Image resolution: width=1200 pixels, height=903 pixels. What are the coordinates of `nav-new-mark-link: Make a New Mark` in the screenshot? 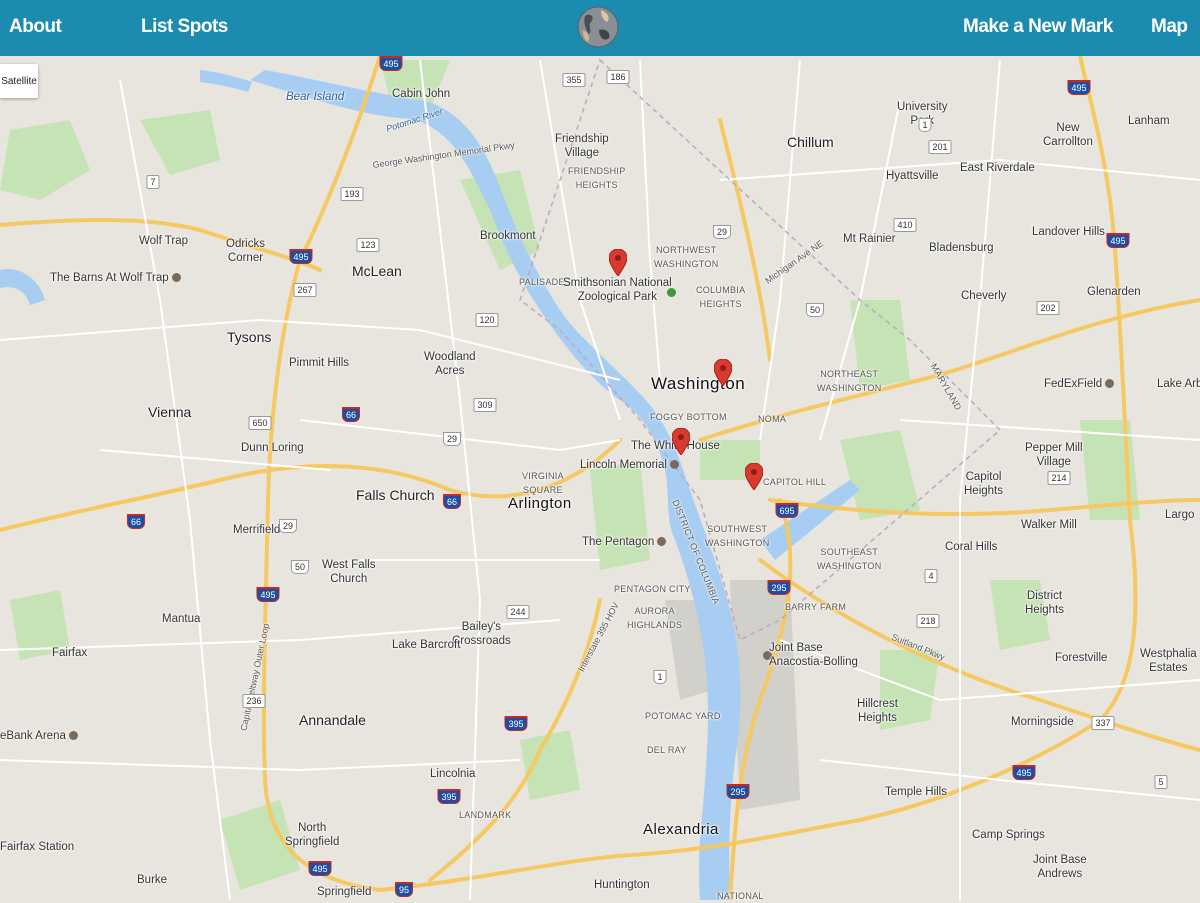 It's located at (1038, 27).